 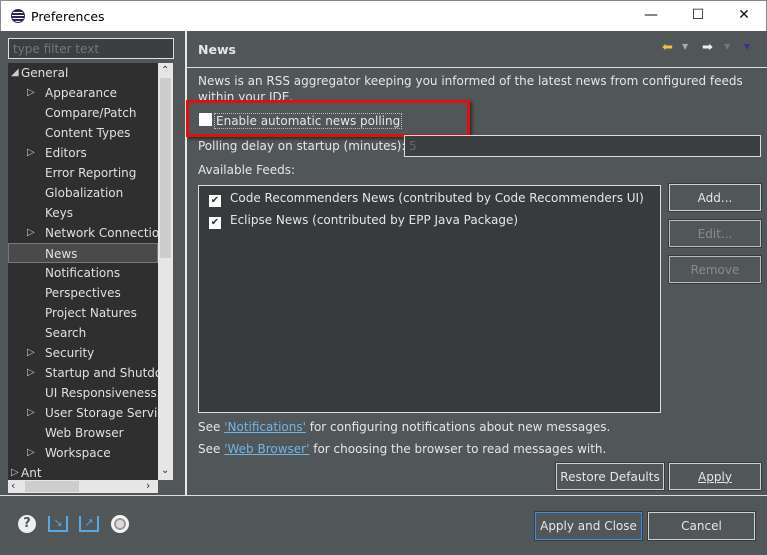 I want to click on tree-item-label: Search, so click(x=66, y=333).